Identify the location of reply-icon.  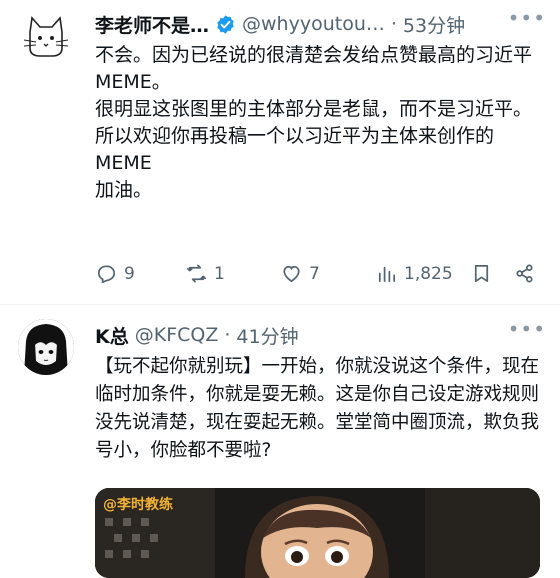
(106, 274).